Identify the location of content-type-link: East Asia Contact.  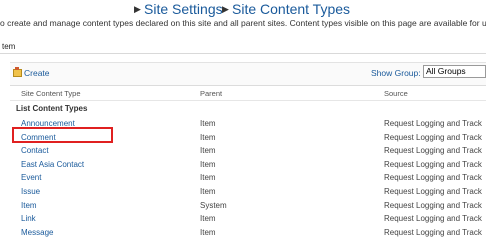
(52, 164).